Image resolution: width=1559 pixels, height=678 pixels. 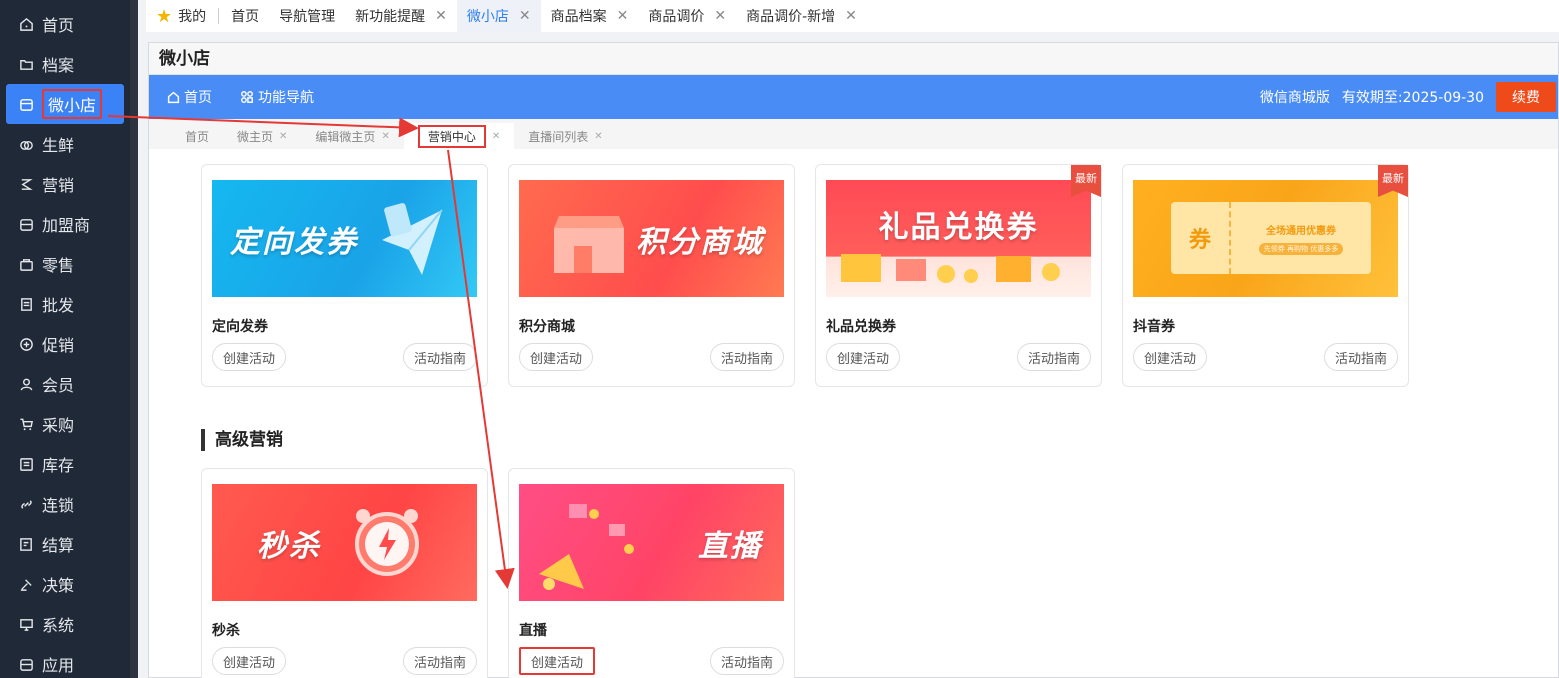 What do you see at coordinates (240, 327) in the screenshot?
I see `card-title: 定向发券` at bounding box center [240, 327].